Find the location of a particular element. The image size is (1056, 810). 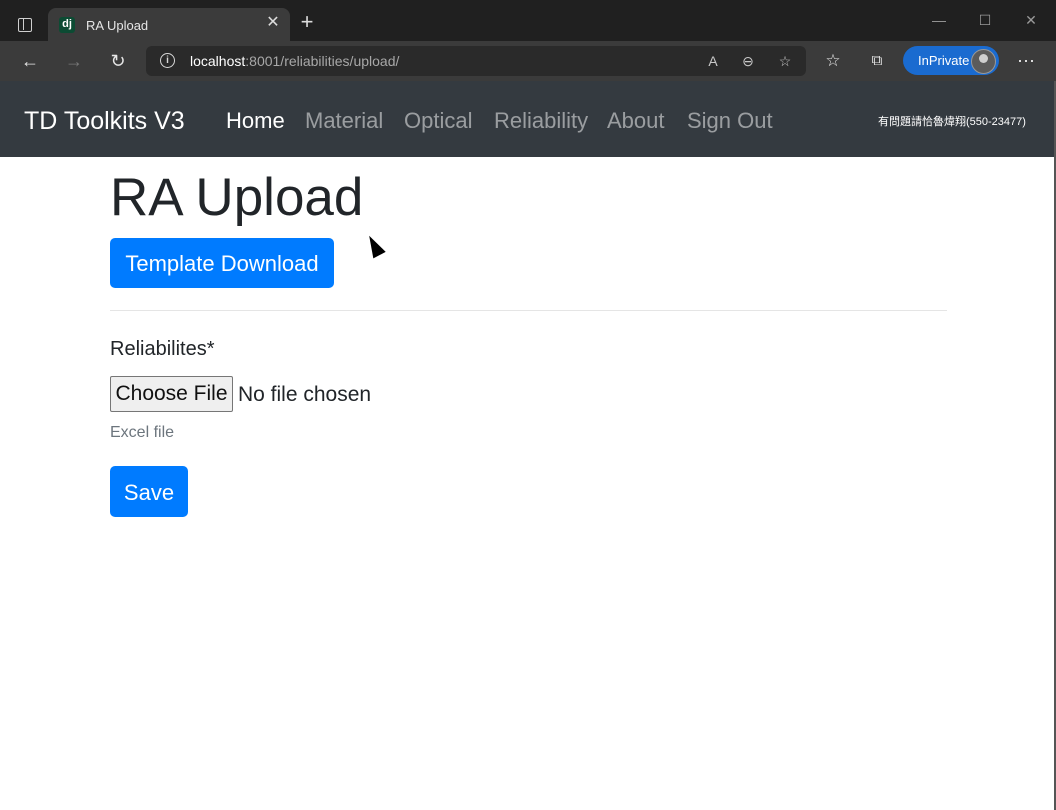

close-window-icon: ✕ is located at coordinates (1031, 20).